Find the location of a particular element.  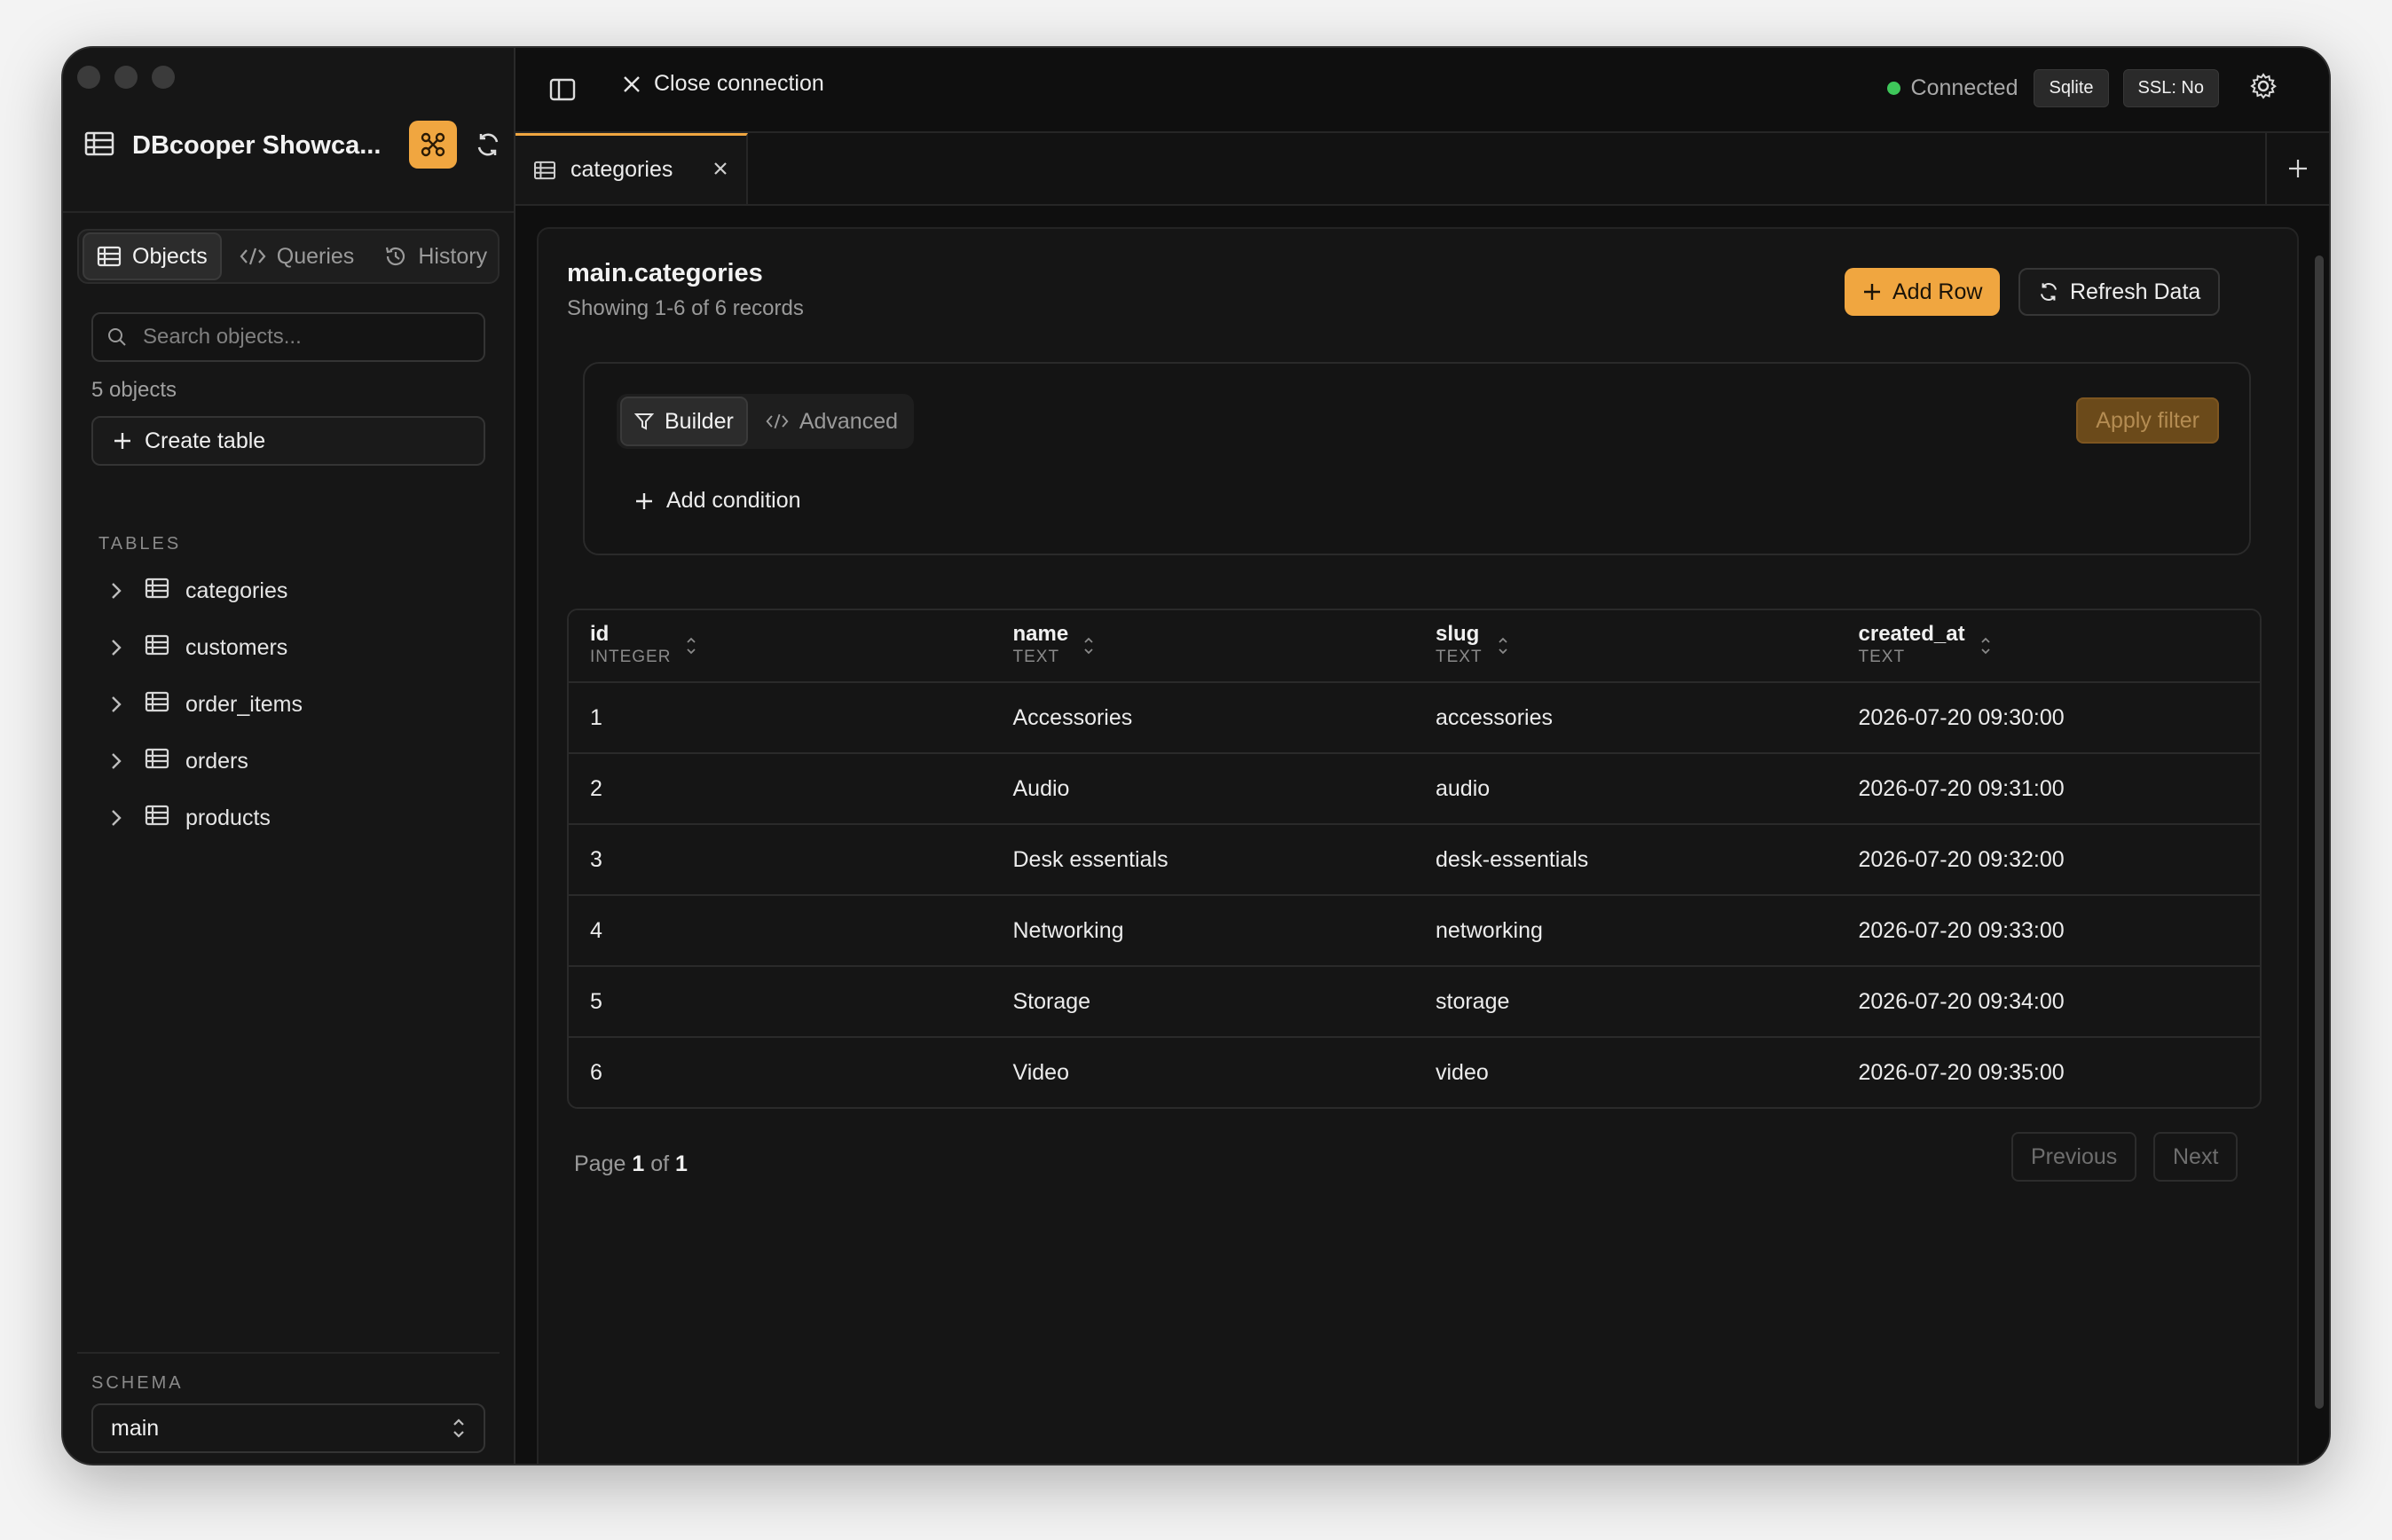

tab-queries: Queries is located at coordinates (297, 256).